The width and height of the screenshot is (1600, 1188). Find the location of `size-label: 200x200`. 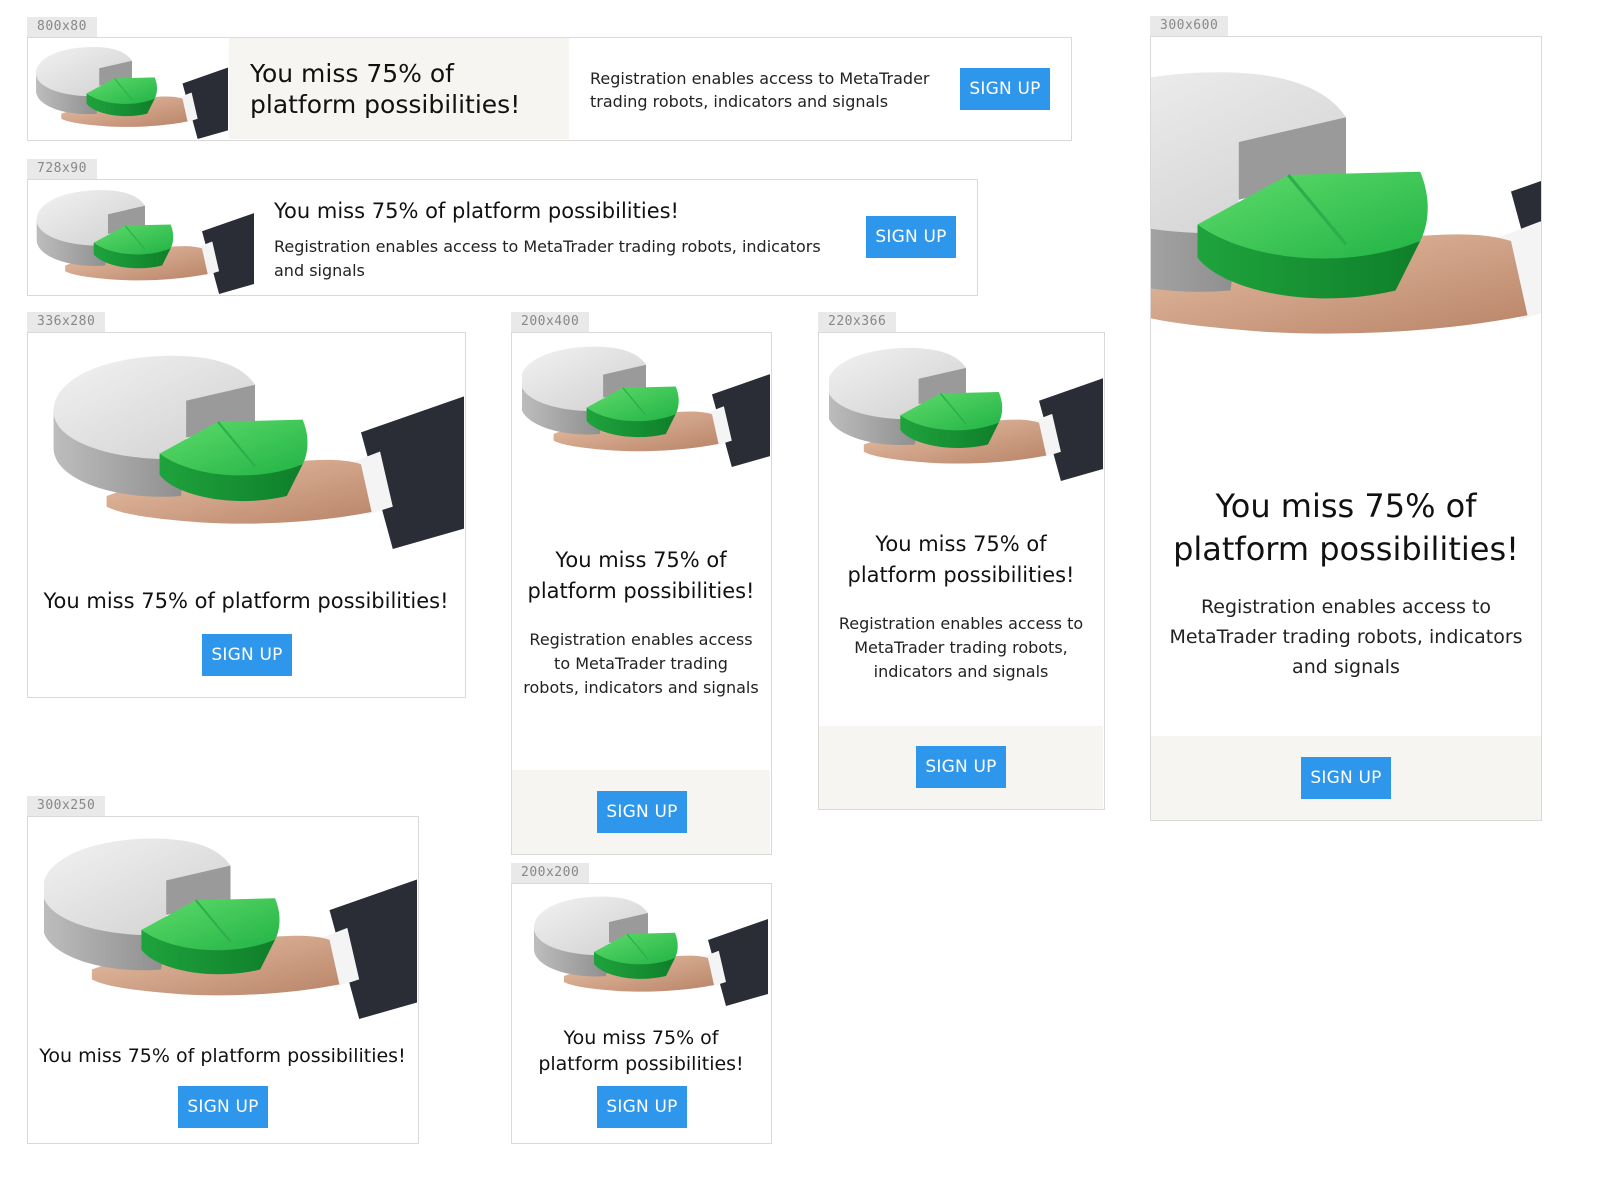

size-label: 200x200 is located at coordinates (550, 873).